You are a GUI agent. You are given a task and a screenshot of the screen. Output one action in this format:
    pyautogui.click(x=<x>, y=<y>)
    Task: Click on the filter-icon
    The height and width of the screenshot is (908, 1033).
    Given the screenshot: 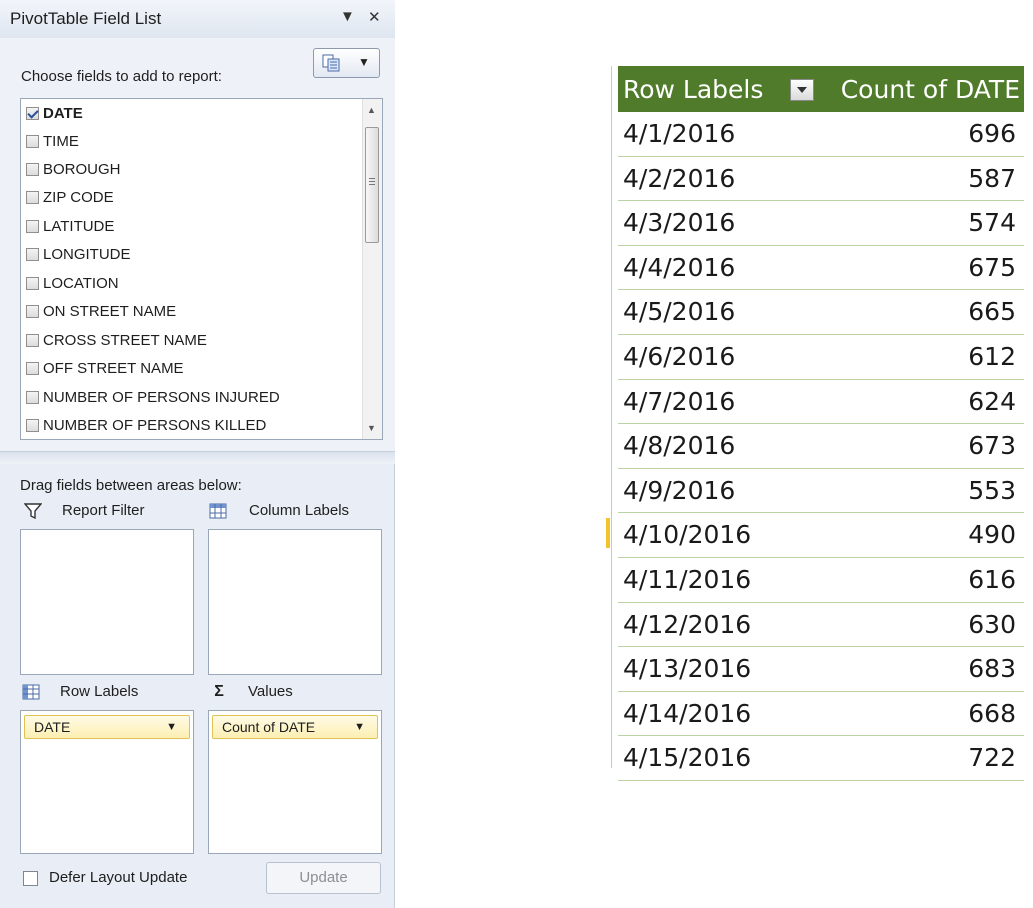 What is the action you would take?
    pyautogui.click(x=33, y=510)
    